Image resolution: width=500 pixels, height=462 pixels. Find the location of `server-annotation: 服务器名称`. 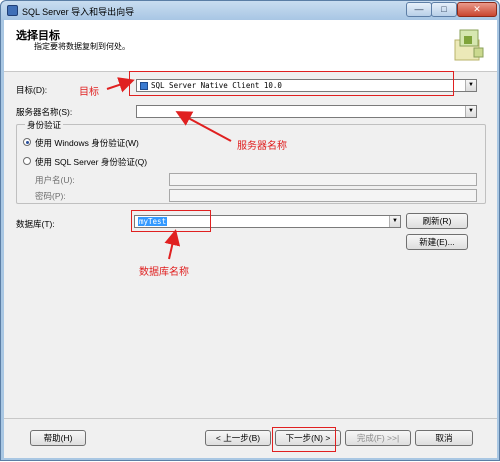

server-annotation: 服务器名称 is located at coordinates (262, 146).